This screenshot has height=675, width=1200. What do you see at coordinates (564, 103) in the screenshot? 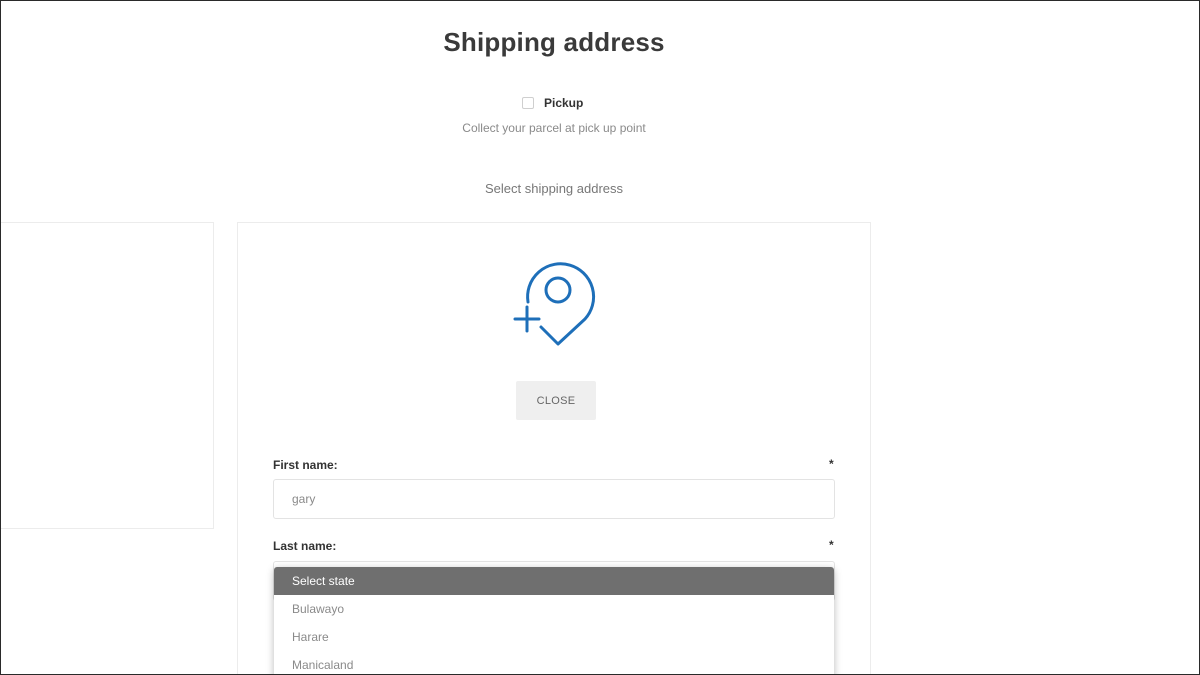
I see `pickup-label: Pickup` at bounding box center [564, 103].